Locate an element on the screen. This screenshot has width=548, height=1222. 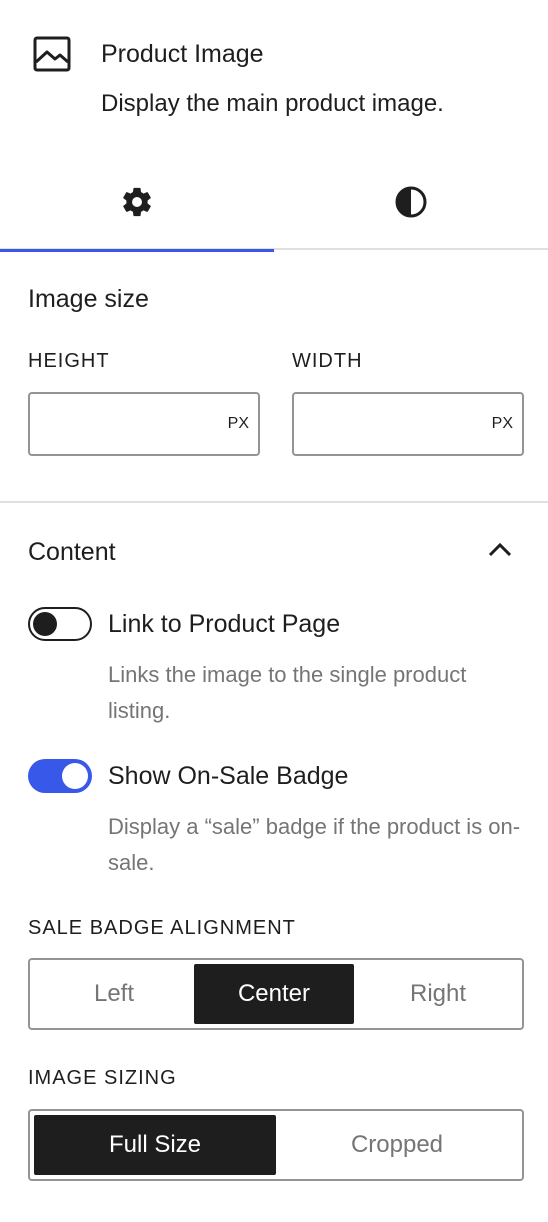
width-field: PX is located at coordinates (408, 424).